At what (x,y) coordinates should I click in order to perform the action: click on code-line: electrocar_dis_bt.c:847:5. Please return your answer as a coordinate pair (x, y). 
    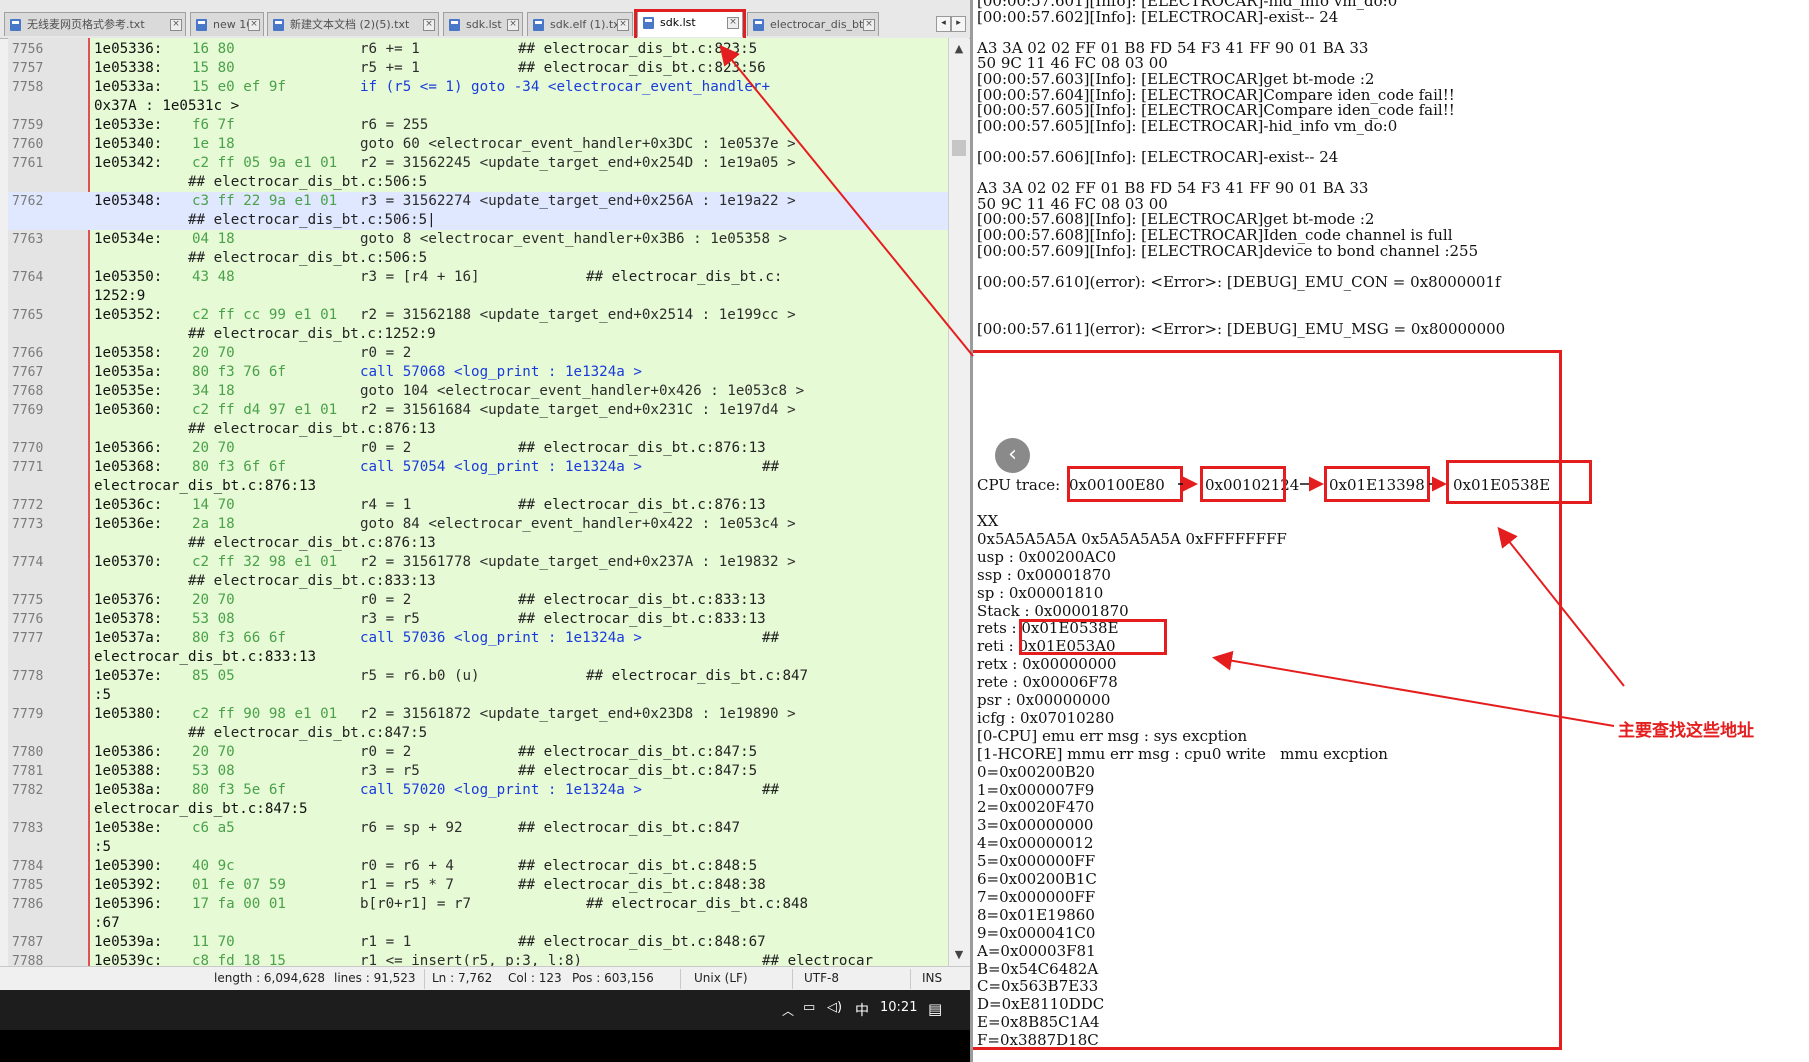
    Looking at the image, I should click on (478, 809).